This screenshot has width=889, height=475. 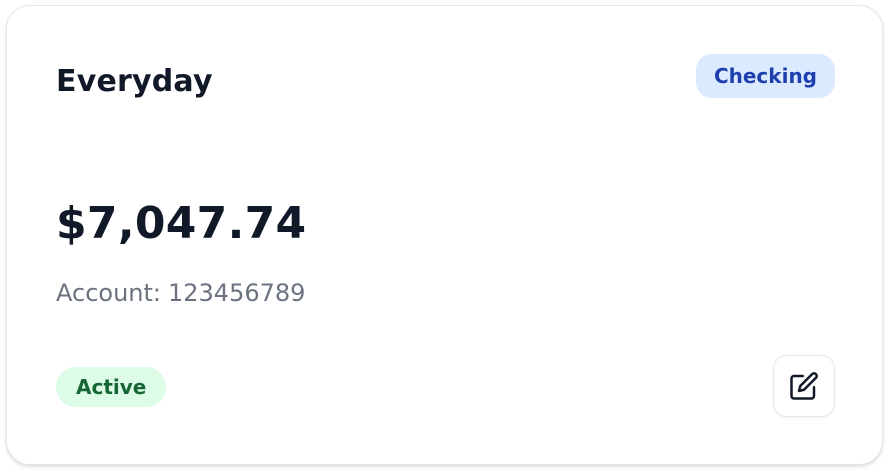 I want to click on edit-button, so click(x=804, y=386).